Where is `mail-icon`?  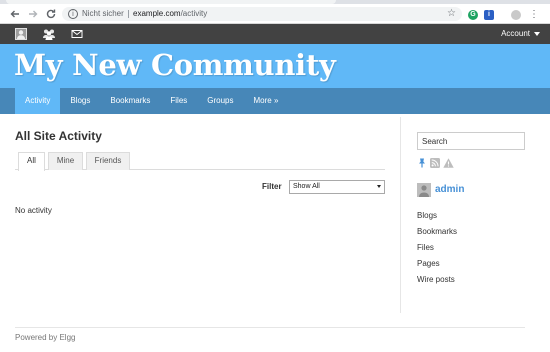
mail-icon is located at coordinates (77, 34).